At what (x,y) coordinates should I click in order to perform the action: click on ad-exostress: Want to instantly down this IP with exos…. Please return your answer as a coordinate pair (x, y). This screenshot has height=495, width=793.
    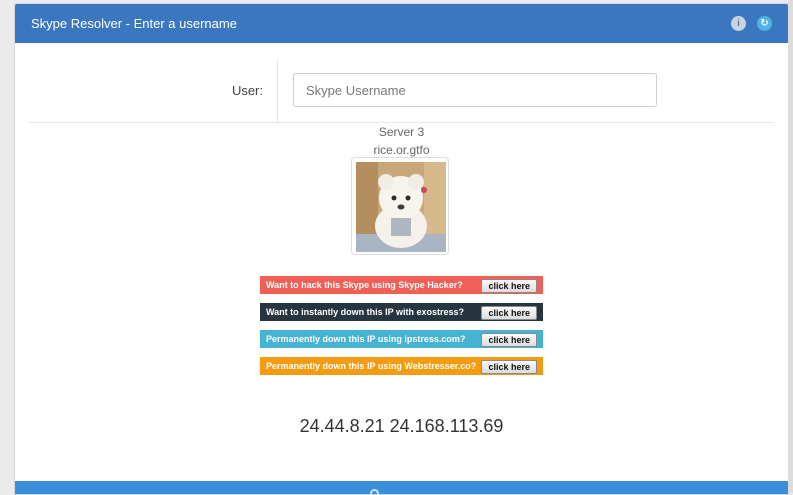
    Looking at the image, I should click on (401, 312).